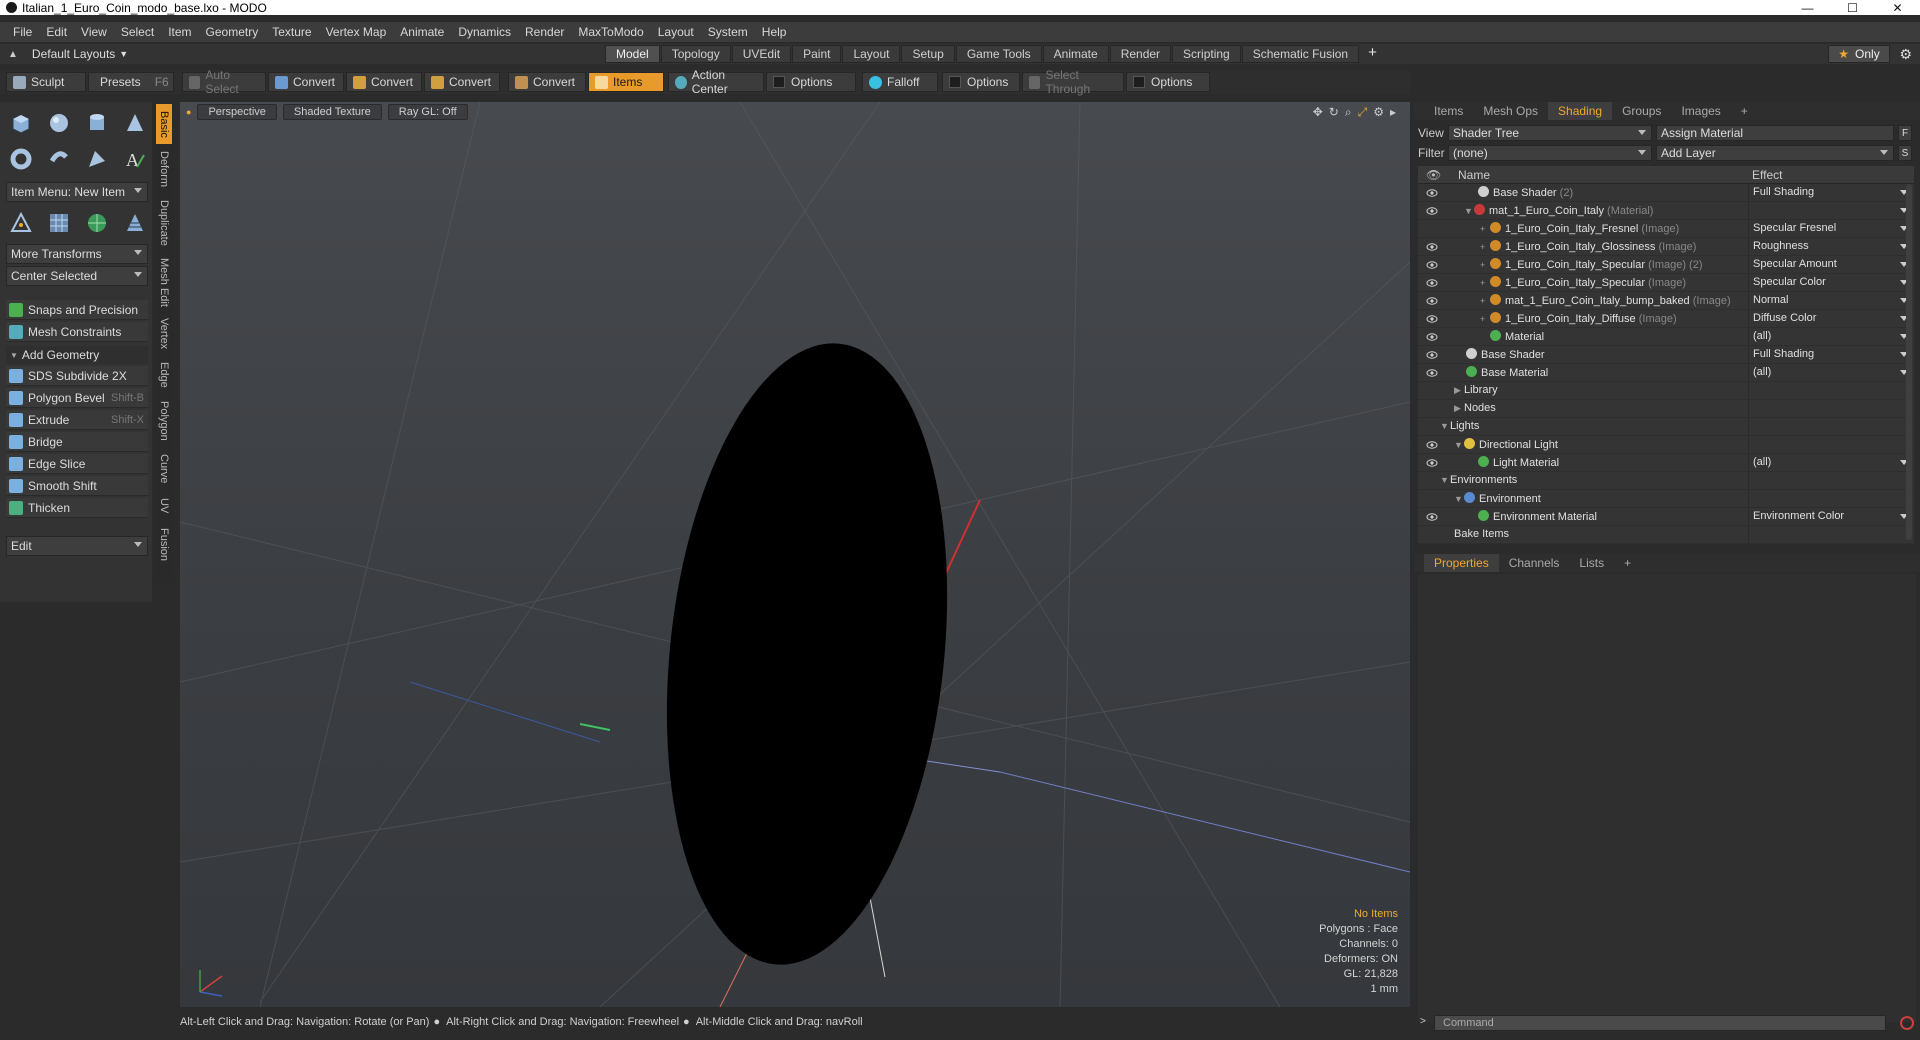 This screenshot has height=1040, width=1920. I want to click on tab-images: Images, so click(1700, 111).